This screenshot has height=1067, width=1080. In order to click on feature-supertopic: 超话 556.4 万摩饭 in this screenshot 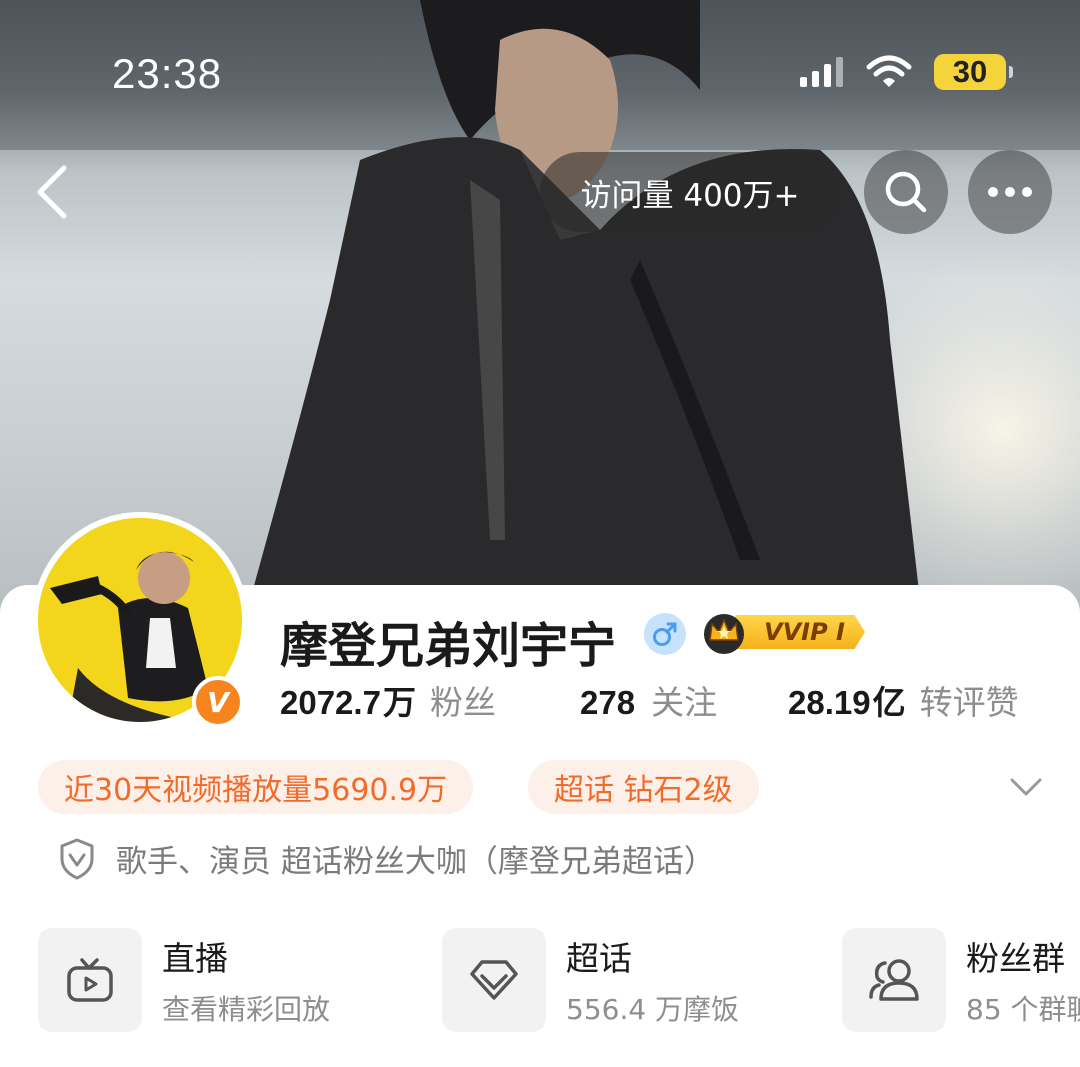, I will do `click(632, 980)`.